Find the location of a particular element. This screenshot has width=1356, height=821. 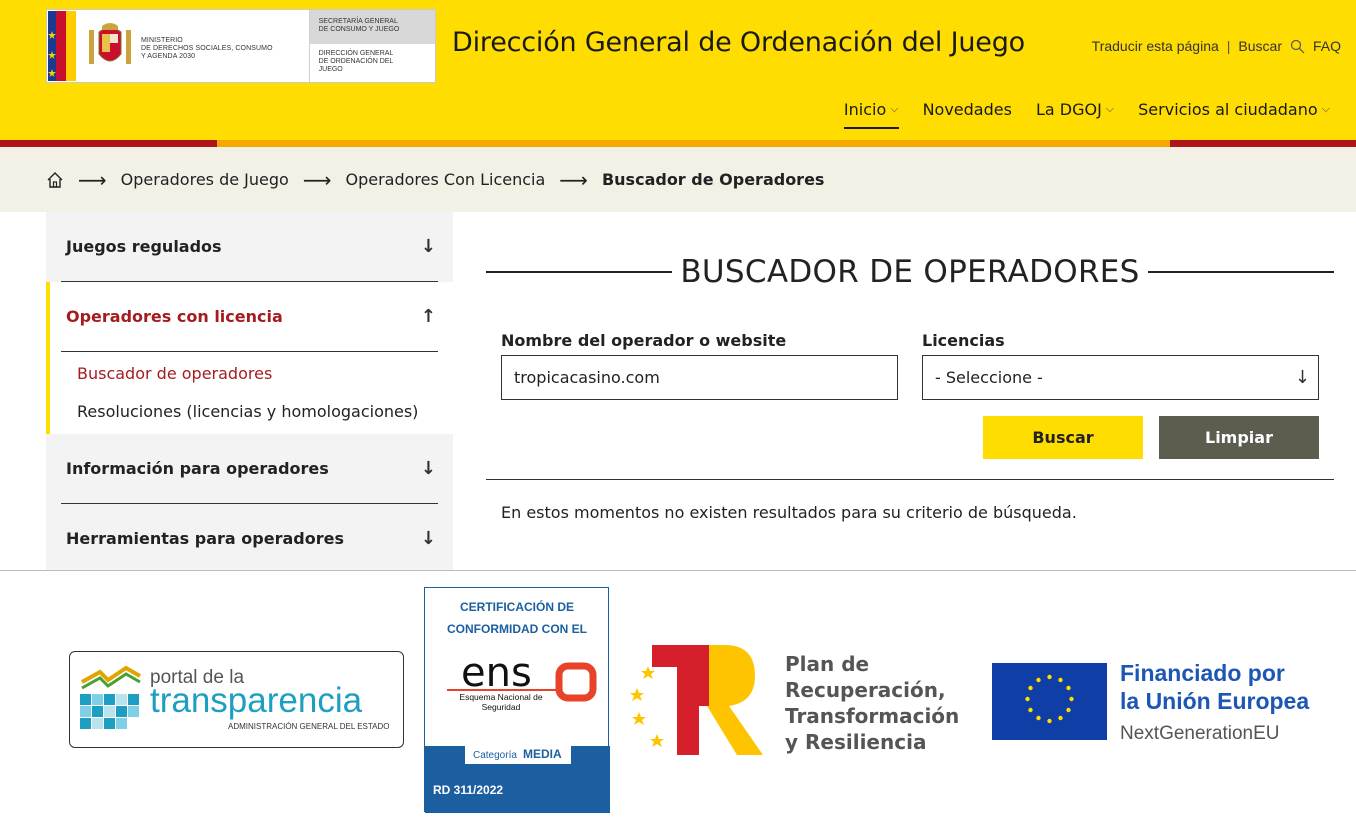

page-title-row: BUSCADOR DE OPERADORES is located at coordinates (910, 272).